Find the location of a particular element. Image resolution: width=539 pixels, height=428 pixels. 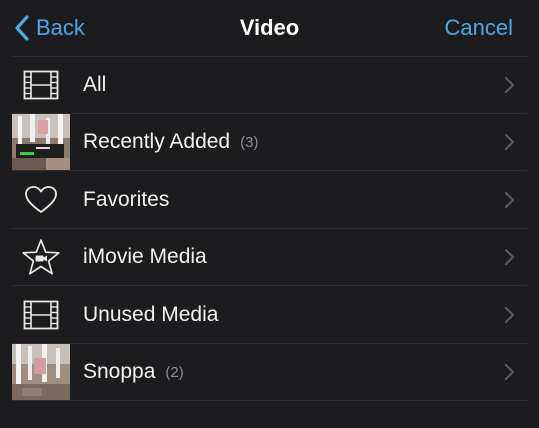

list-item-label: Unused Media is located at coordinates (151, 314).